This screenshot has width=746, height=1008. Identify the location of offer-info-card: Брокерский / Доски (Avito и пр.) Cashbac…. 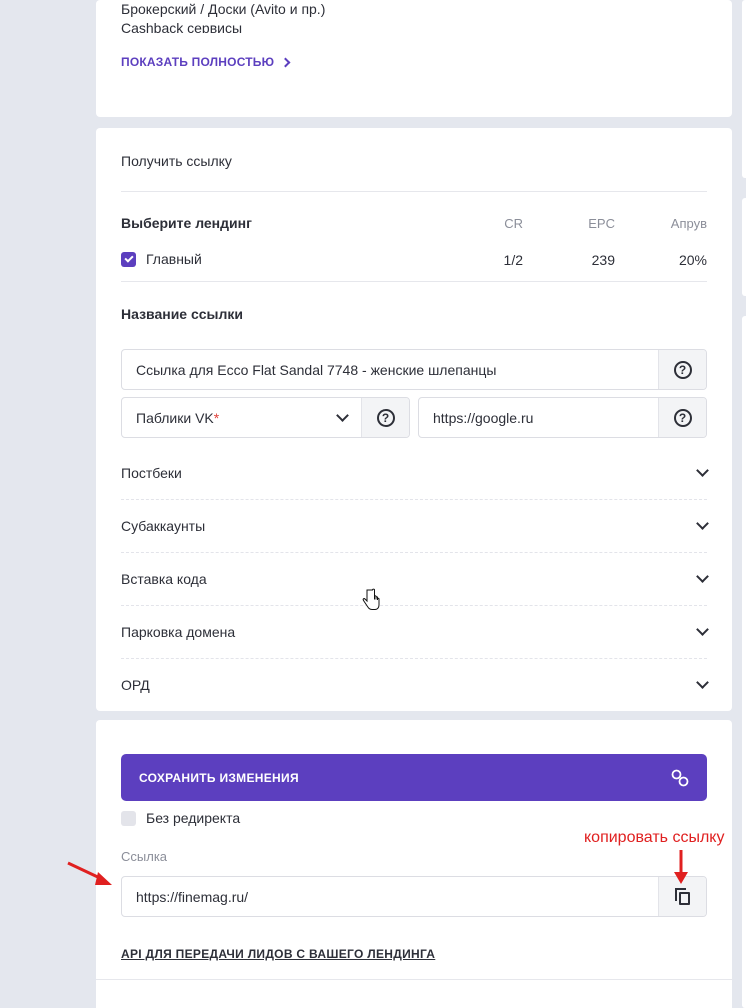
(414, 58).